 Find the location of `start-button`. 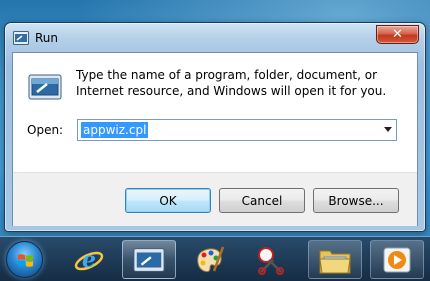

start-button is located at coordinates (24, 259).